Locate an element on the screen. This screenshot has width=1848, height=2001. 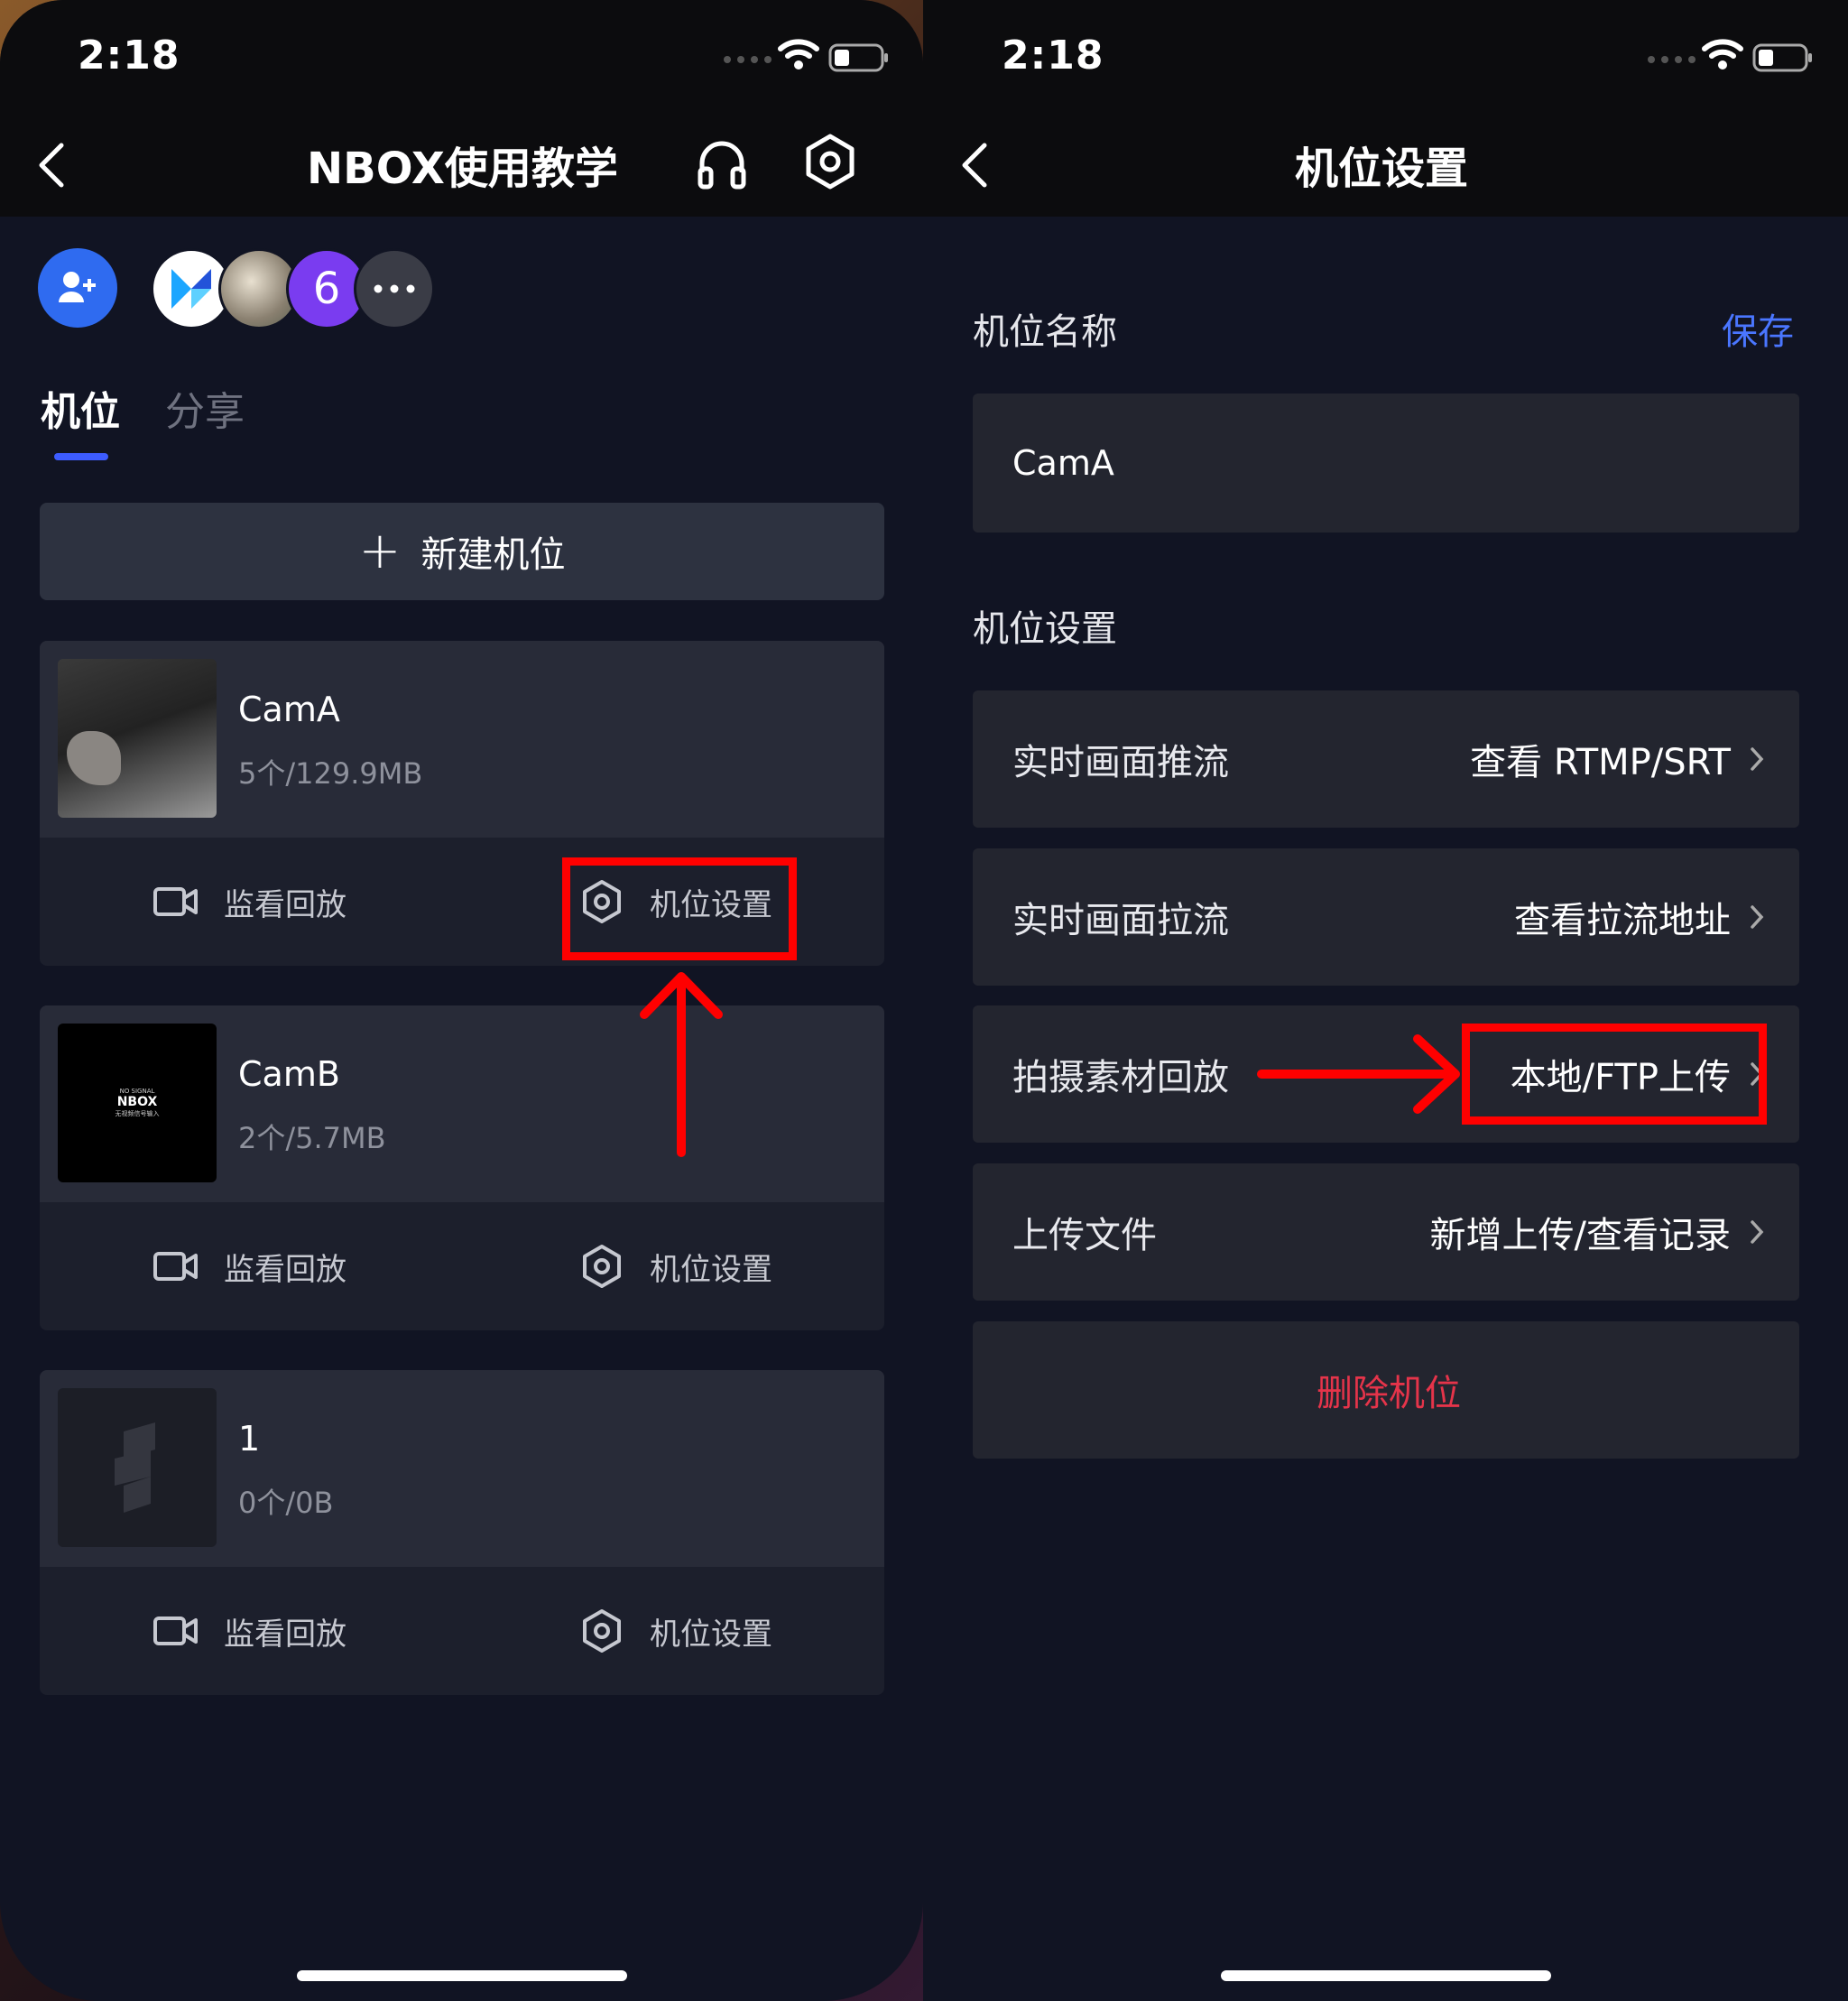
camera-name: CamA is located at coordinates (289, 709).